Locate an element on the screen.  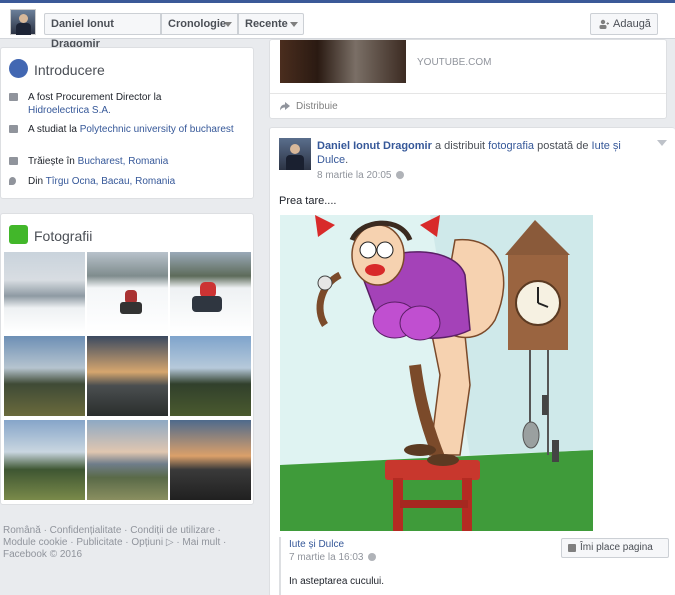
thumbs-up-icon is located at coordinates (572, 548).